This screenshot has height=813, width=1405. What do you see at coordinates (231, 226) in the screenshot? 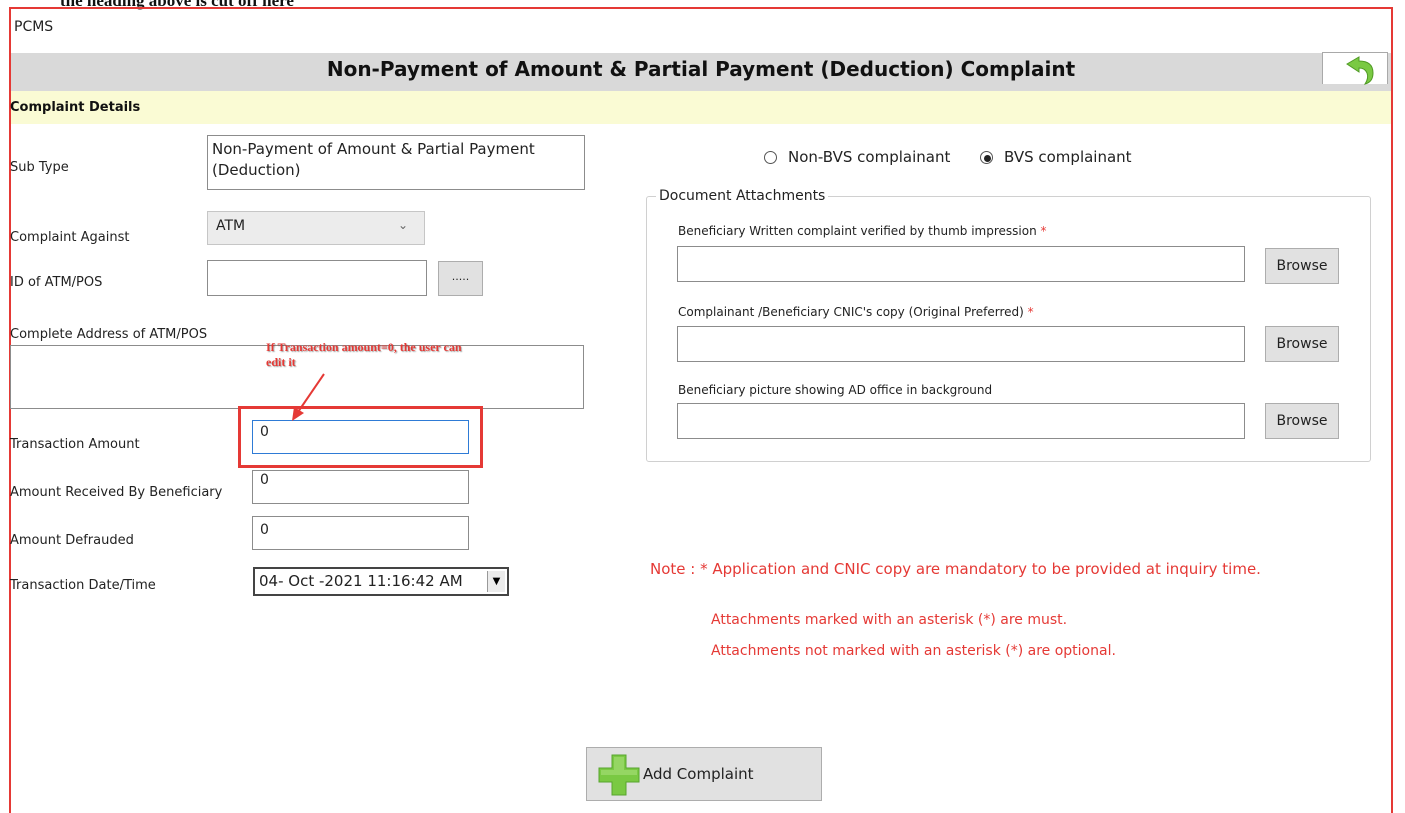
I see `complaint-against-value: ATM` at bounding box center [231, 226].